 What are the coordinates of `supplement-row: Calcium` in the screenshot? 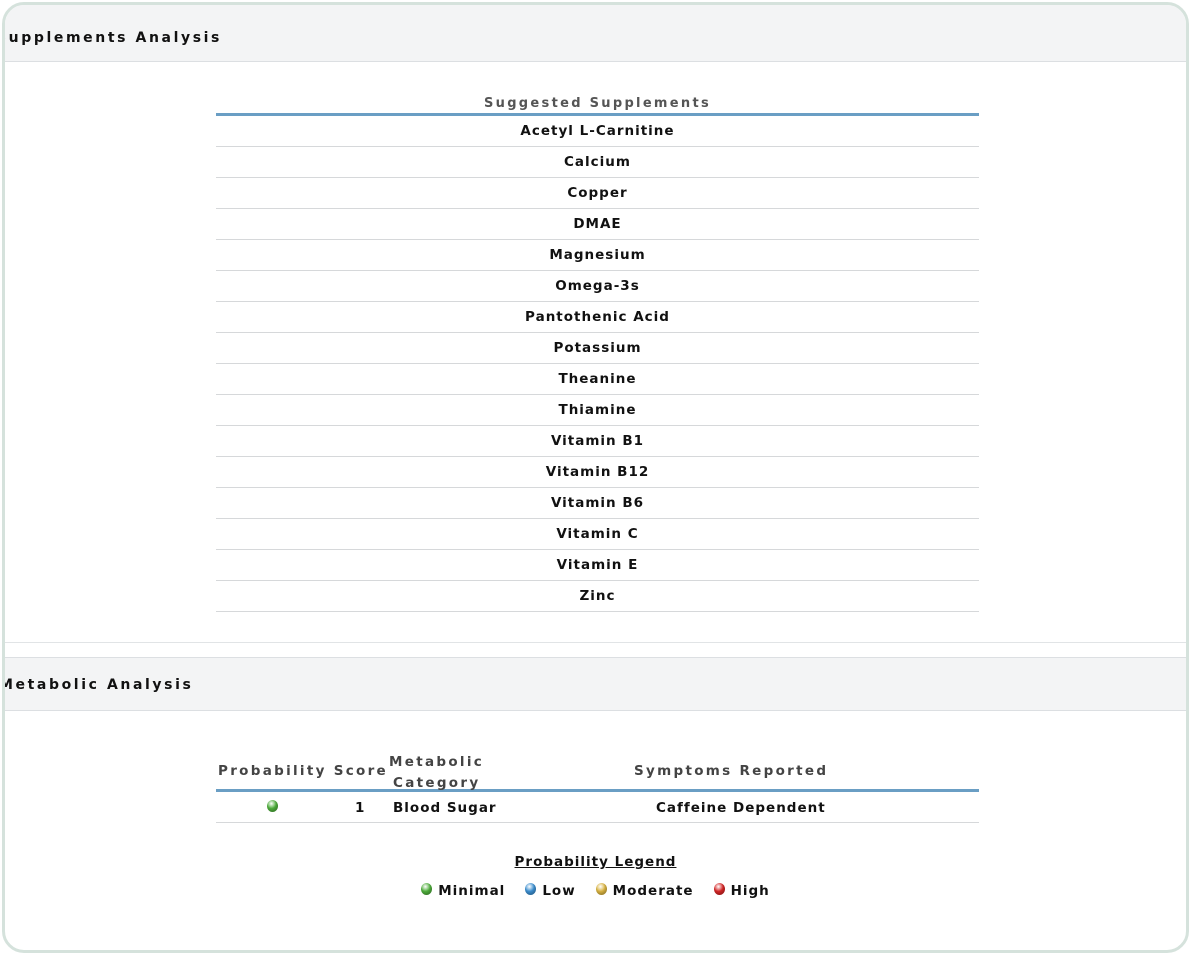 It's located at (597, 162).